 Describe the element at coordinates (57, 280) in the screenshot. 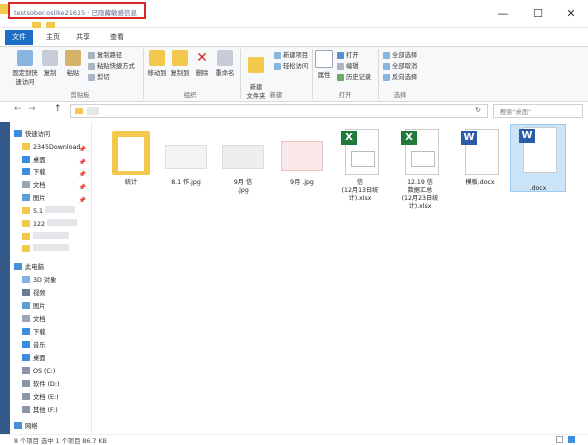

I see `sidebar-item-3d-objects: 3D 对象` at that location.